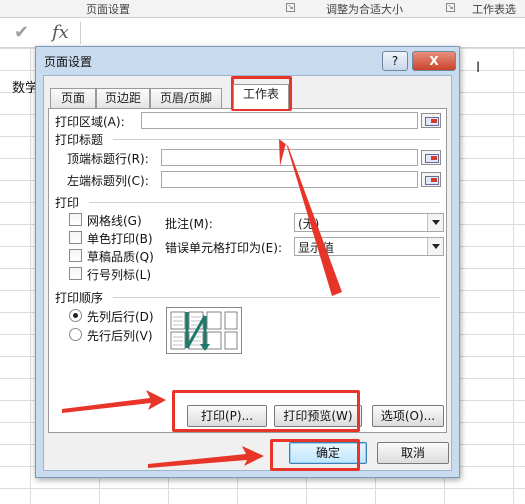  What do you see at coordinates (123, 98) in the screenshot?
I see `tab-margins: 页边距` at bounding box center [123, 98].